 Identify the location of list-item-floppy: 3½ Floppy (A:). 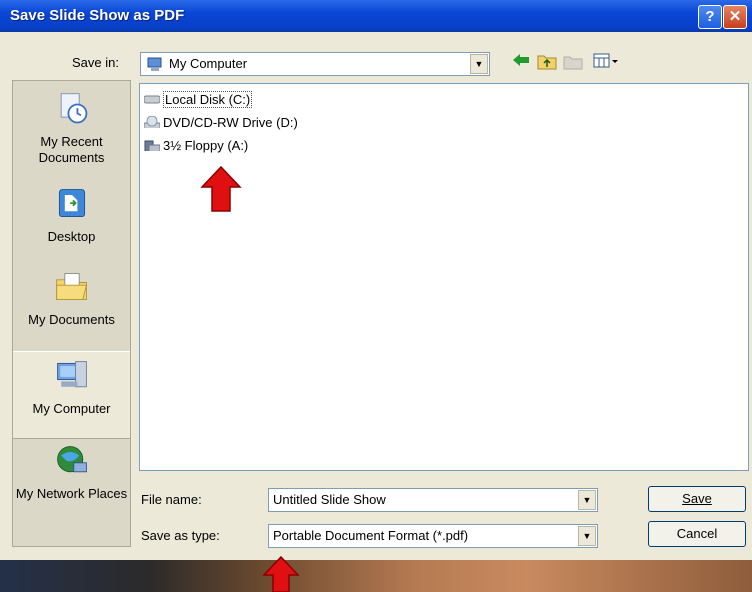
(196, 145).